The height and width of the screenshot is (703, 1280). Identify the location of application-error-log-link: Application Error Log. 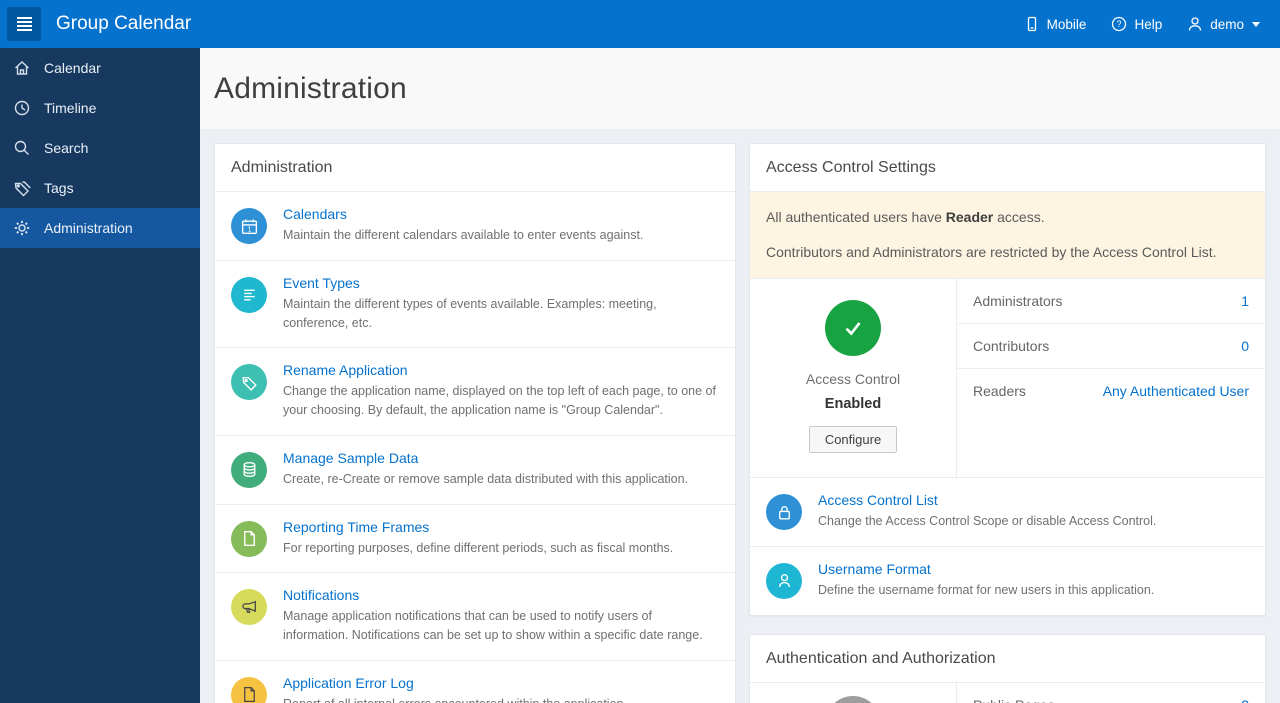
(455, 683).